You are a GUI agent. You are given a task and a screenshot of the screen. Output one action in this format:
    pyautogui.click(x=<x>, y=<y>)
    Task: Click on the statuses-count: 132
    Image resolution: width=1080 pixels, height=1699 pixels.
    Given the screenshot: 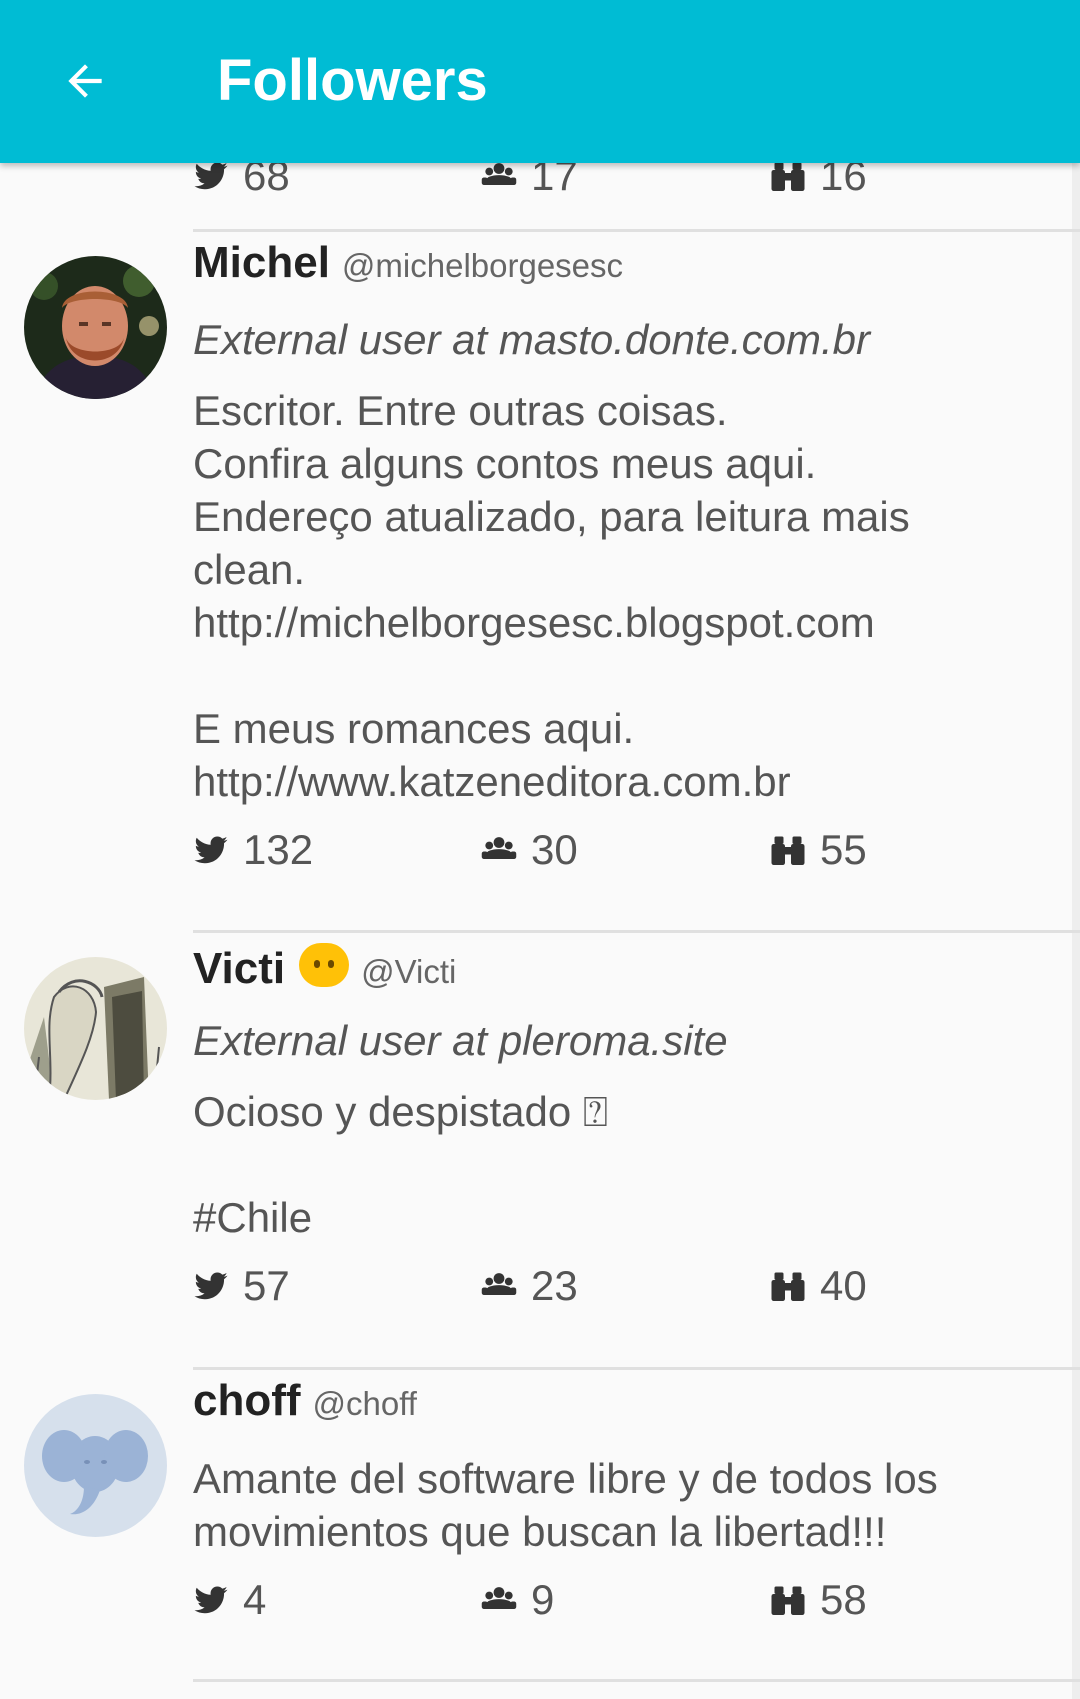 What is the action you would take?
    pyautogui.click(x=278, y=849)
    